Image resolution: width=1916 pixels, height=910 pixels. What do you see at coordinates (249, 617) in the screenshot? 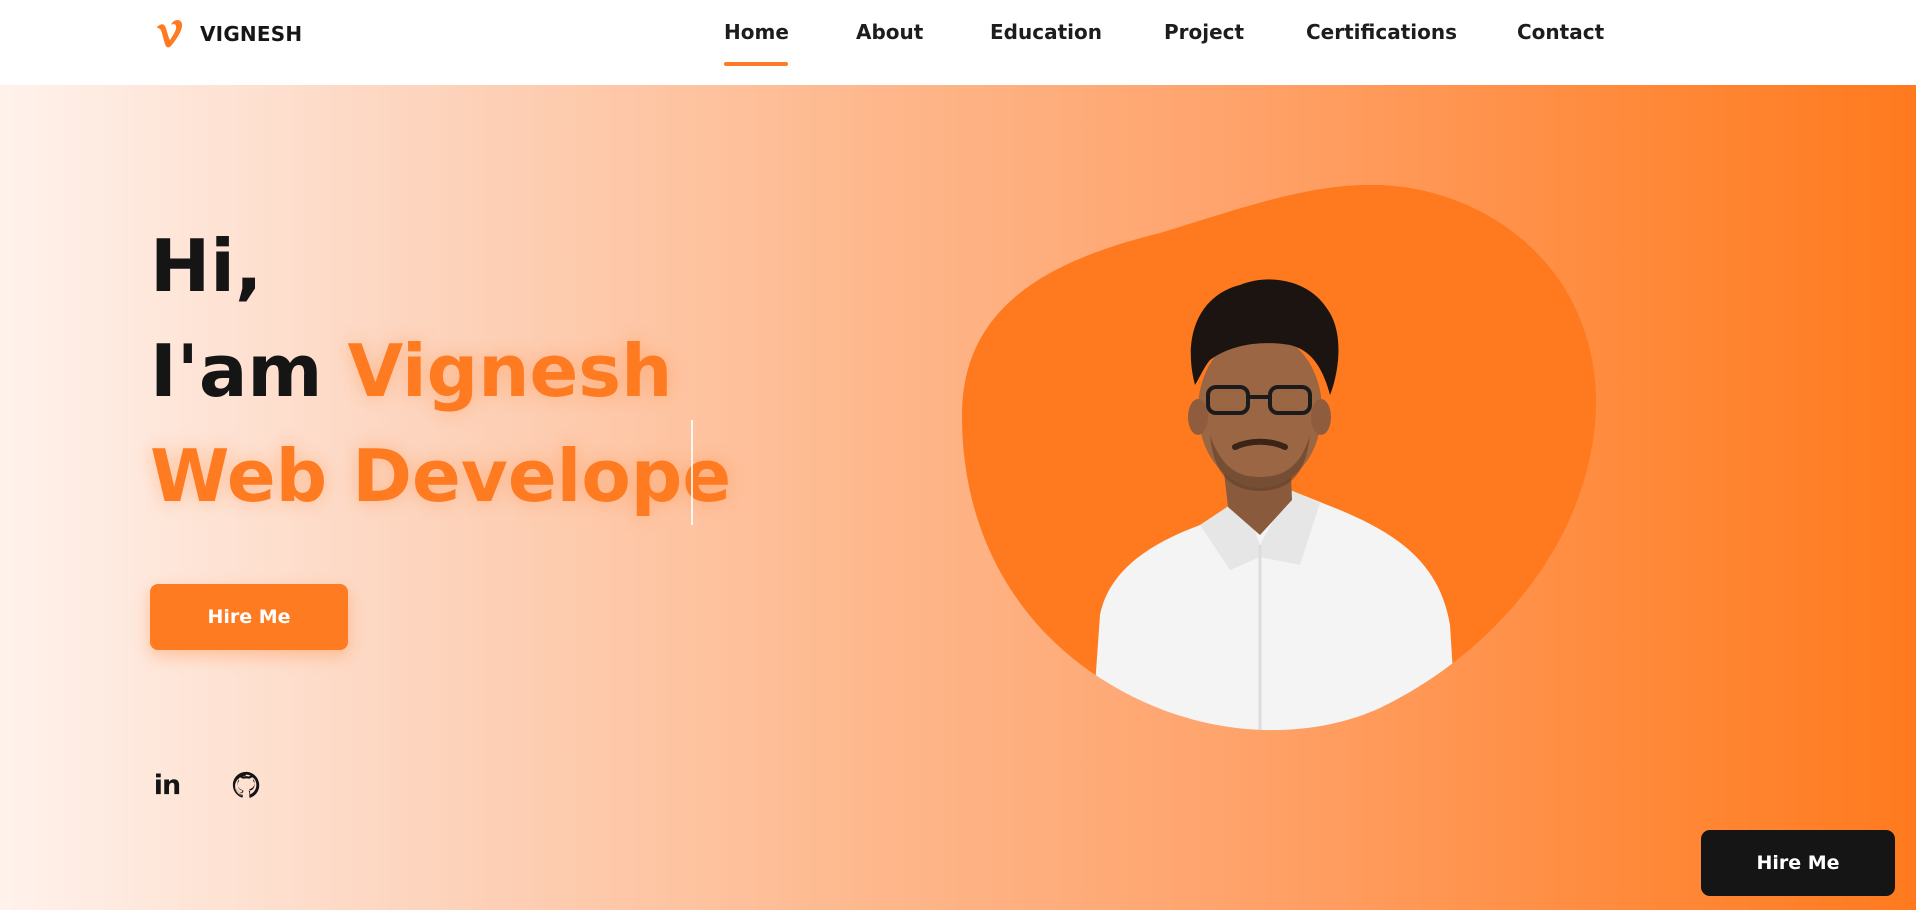
I see `hire-me-button: Hire Me` at bounding box center [249, 617].